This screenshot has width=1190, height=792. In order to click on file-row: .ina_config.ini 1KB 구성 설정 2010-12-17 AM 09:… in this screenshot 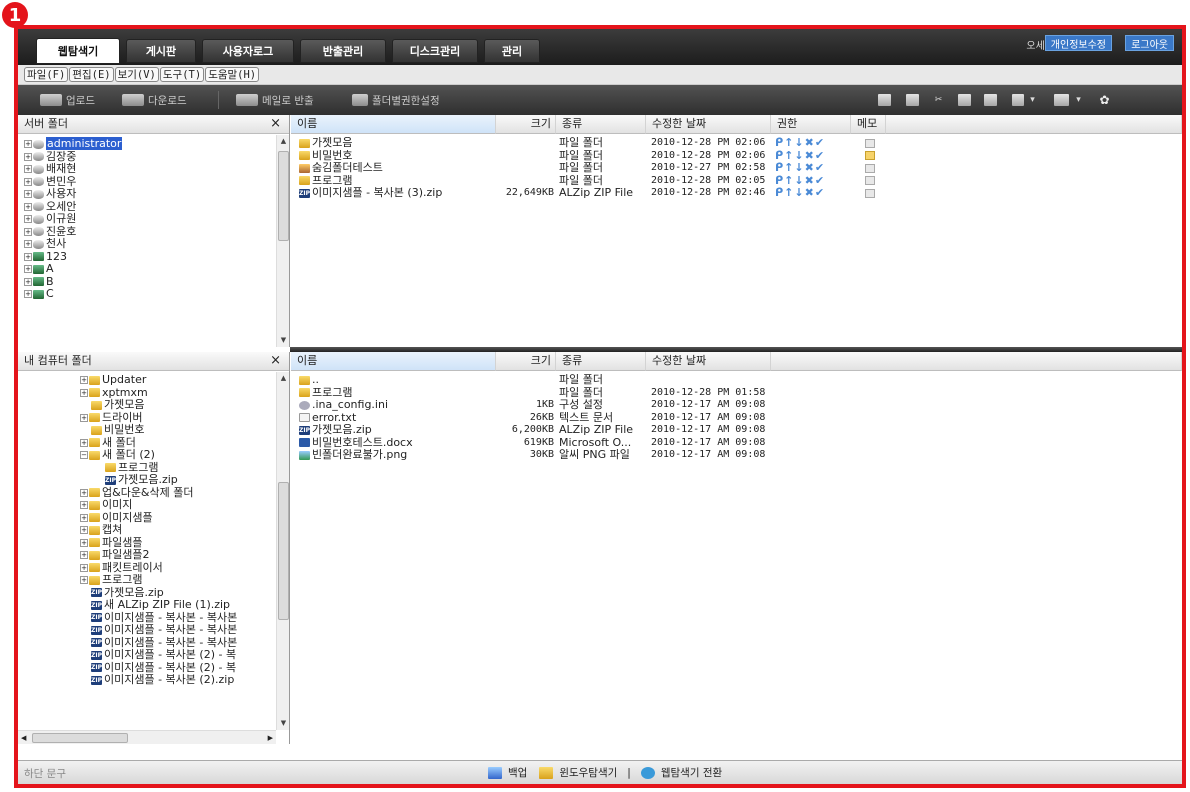, I will do `click(736, 405)`.